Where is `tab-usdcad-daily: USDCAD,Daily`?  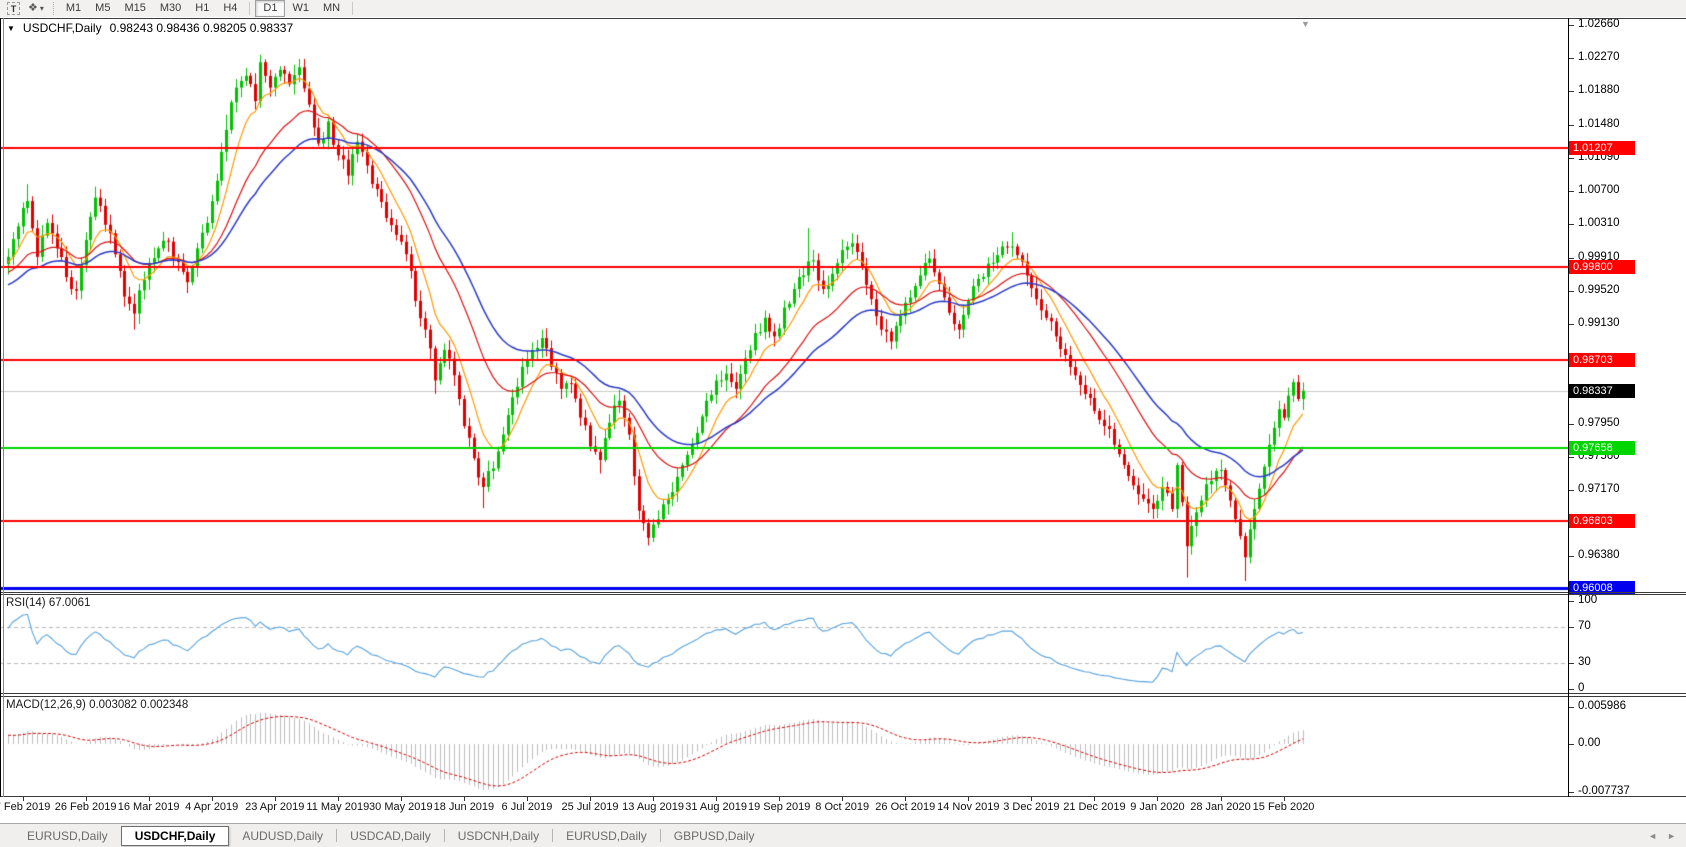
tab-usdcad-daily: USDCAD,Daily is located at coordinates (390, 836).